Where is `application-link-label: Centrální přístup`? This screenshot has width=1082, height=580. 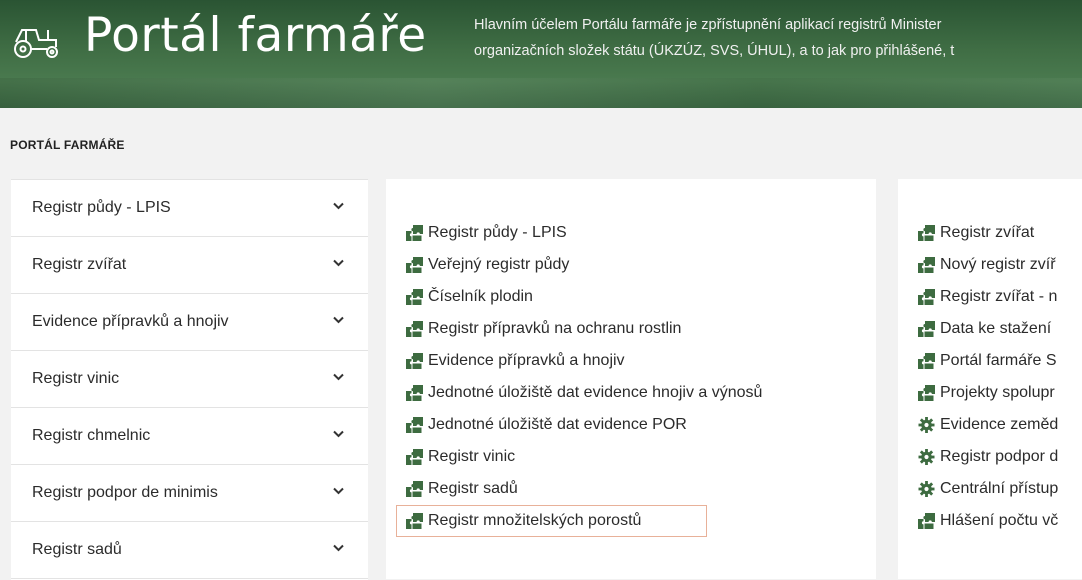
application-link-label: Centrální přístup is located at coordinates (999, 488).